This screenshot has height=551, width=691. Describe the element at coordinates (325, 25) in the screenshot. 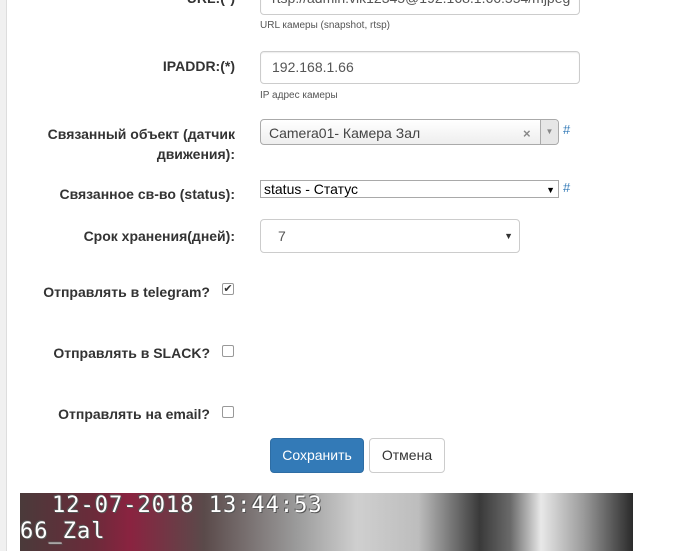

I see `url-help: URL камеры (snapshot, rtsp)` at that location.